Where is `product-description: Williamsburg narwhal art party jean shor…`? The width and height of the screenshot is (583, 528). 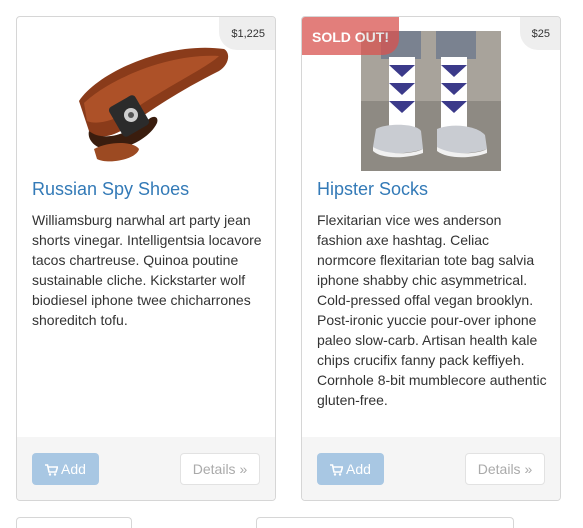
product-description: Williamsburg narwhal art party jean shor… is located at coordinates (147, 270).